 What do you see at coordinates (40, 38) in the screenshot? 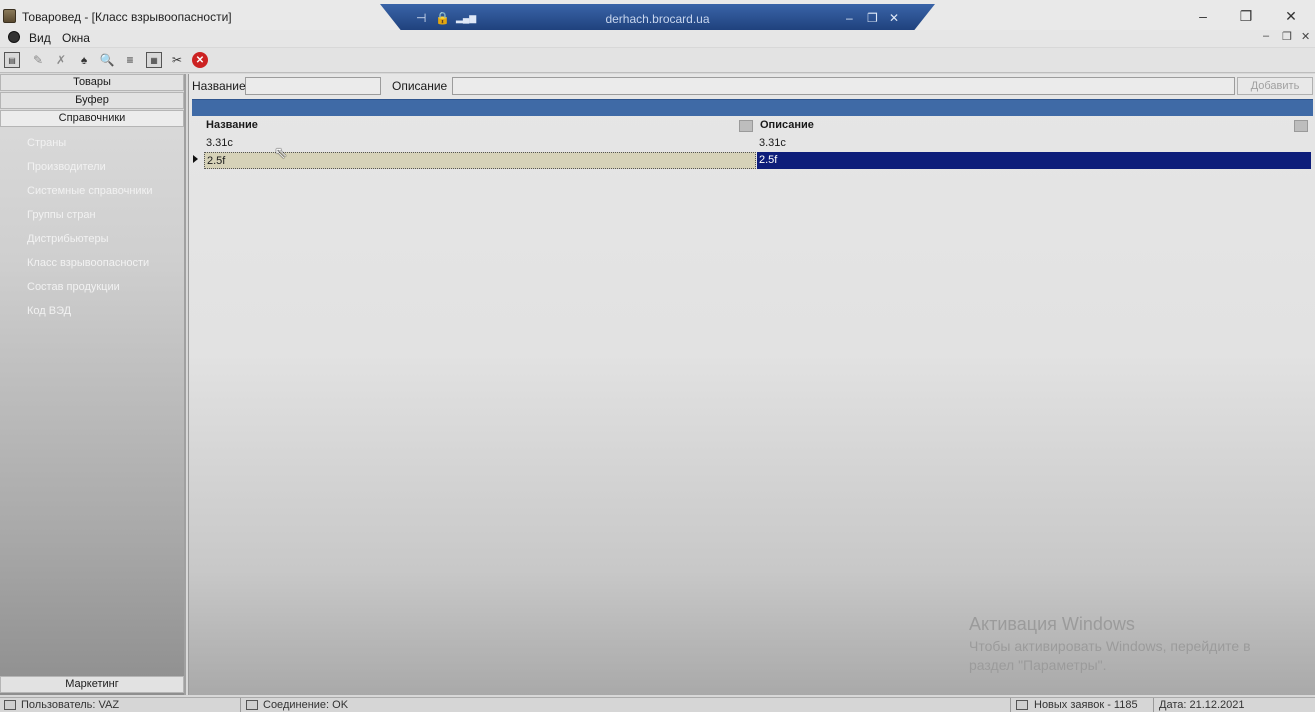
I see `menu-view: Вид` at bounding box center [40, 38].